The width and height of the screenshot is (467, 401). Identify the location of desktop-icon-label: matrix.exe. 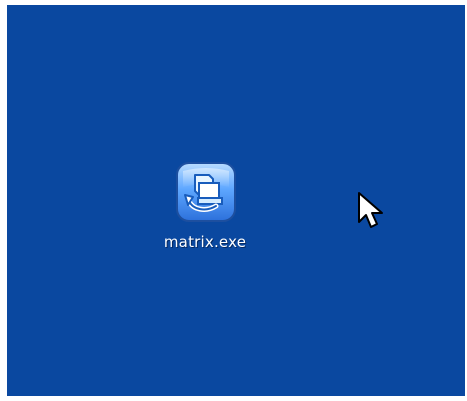
(205, 242).